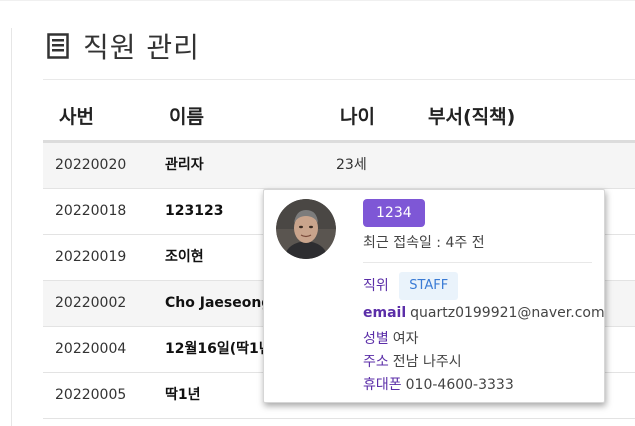 The image size is (635, 426). What do you see at coordinates (376, 286) in the screenshot?
I see `position-label: 직위` at bounding box center [376, 286].